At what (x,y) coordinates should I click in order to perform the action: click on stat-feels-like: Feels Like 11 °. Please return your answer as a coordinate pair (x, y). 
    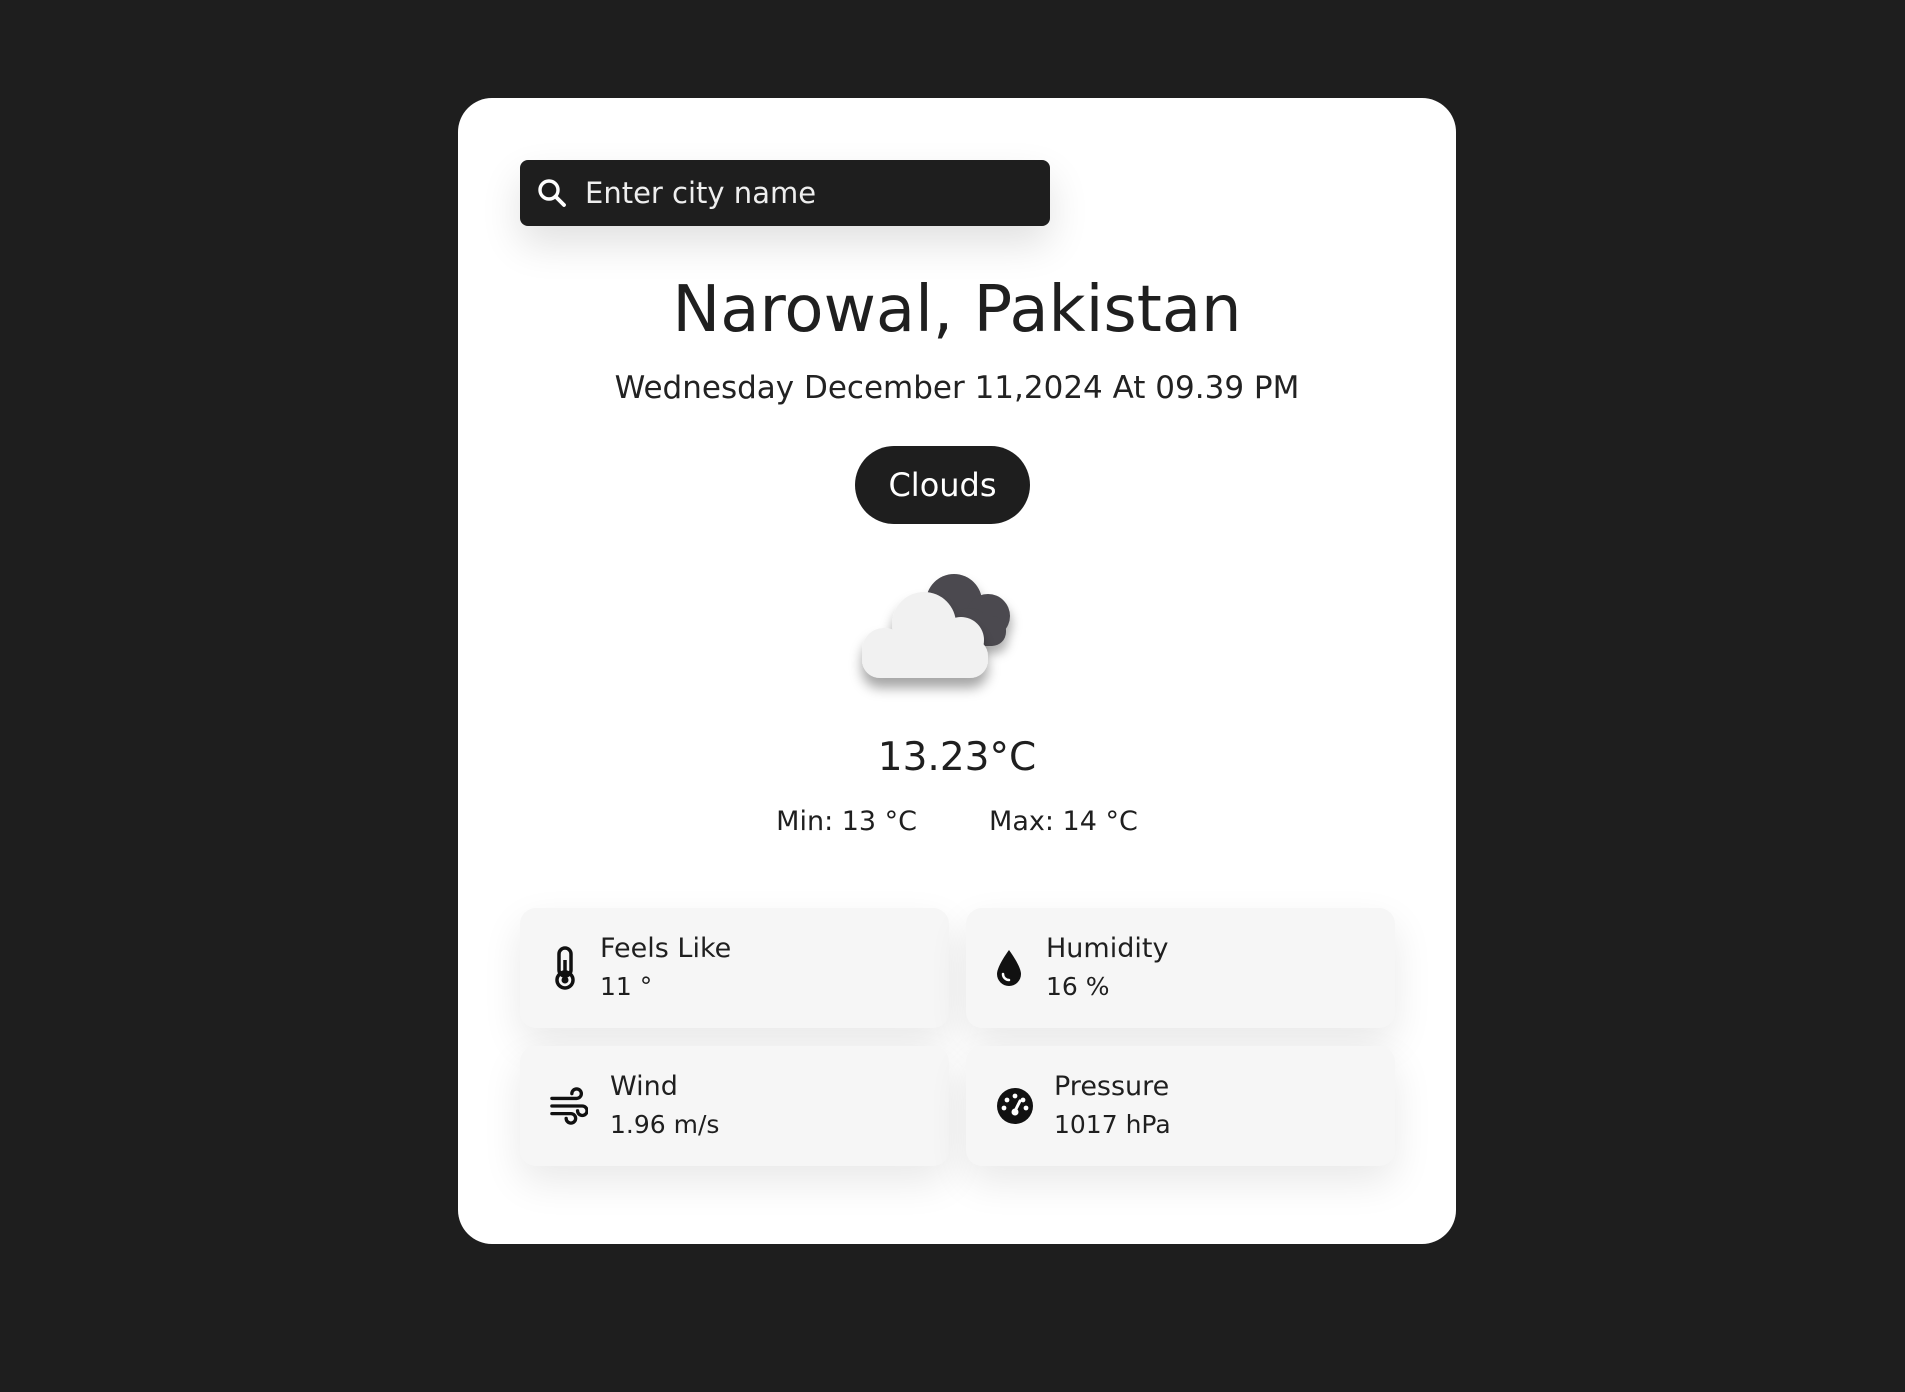
    Looking at the image, I should click on (734, 968).